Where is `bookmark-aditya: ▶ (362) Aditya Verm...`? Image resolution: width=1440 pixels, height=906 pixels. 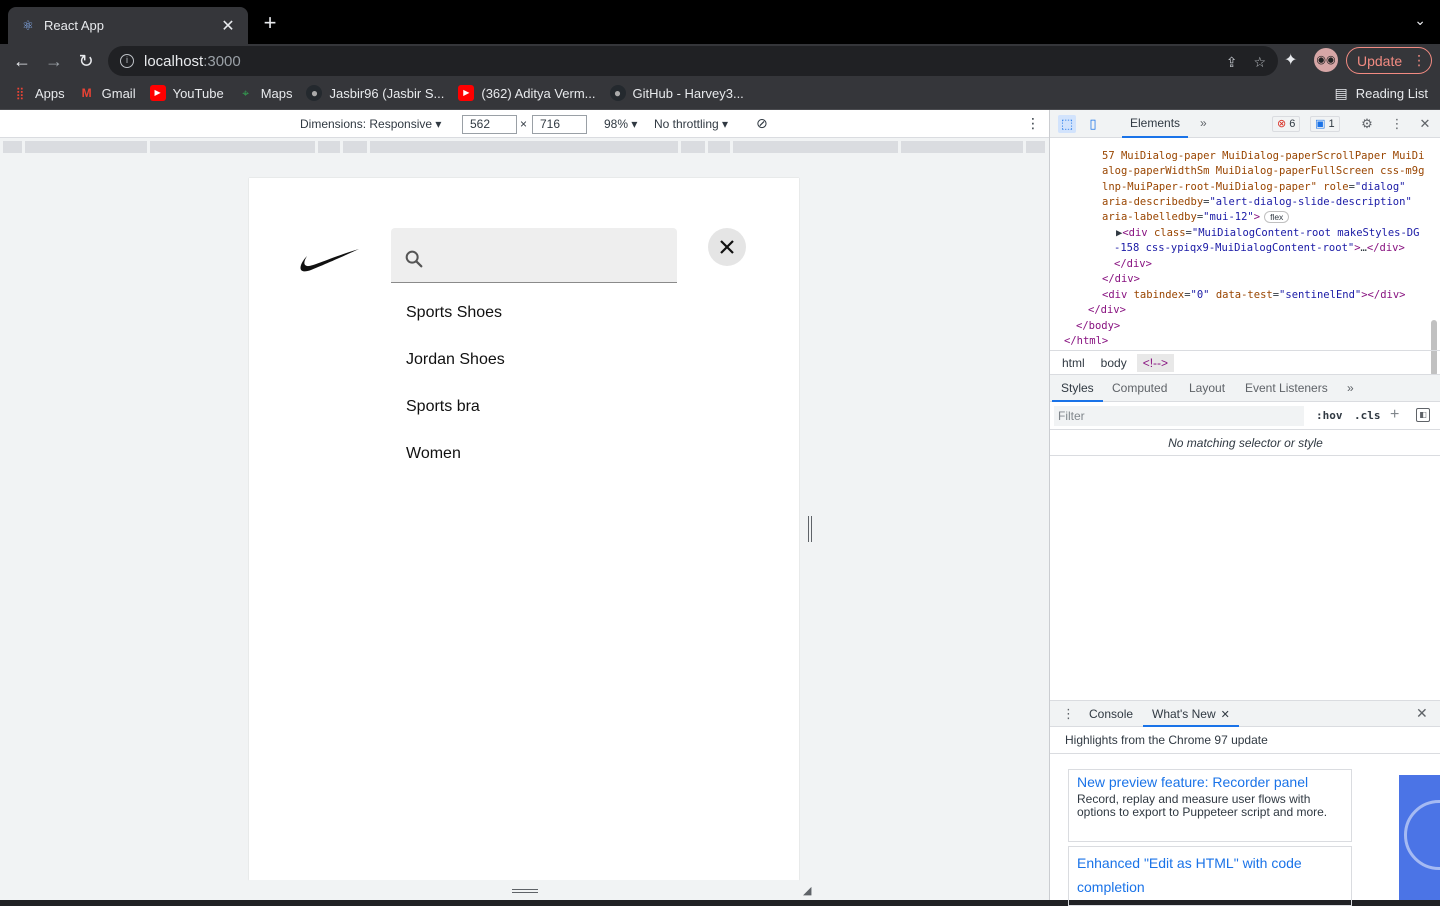 bookmark-aditya: ▶ (362) Aditya Verm... is located at coordinates (527, 93).